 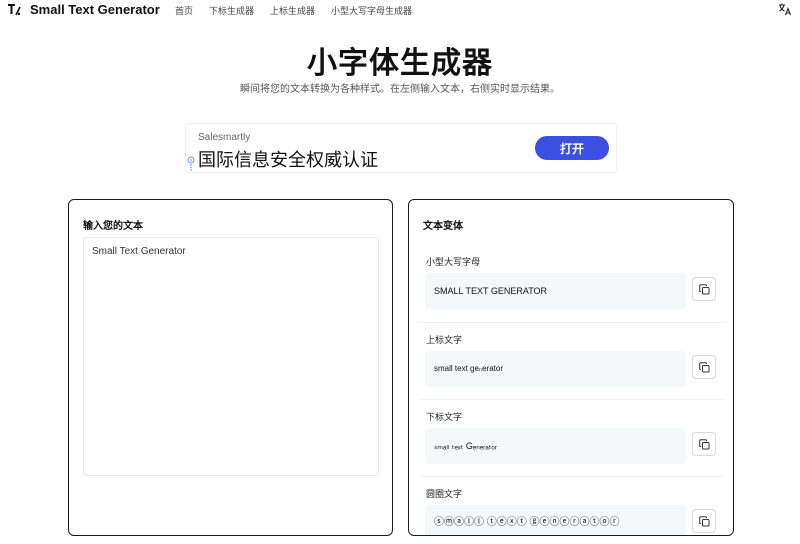 I want to click on ad-brand: Salesmartly, so click(x=224, y=137).